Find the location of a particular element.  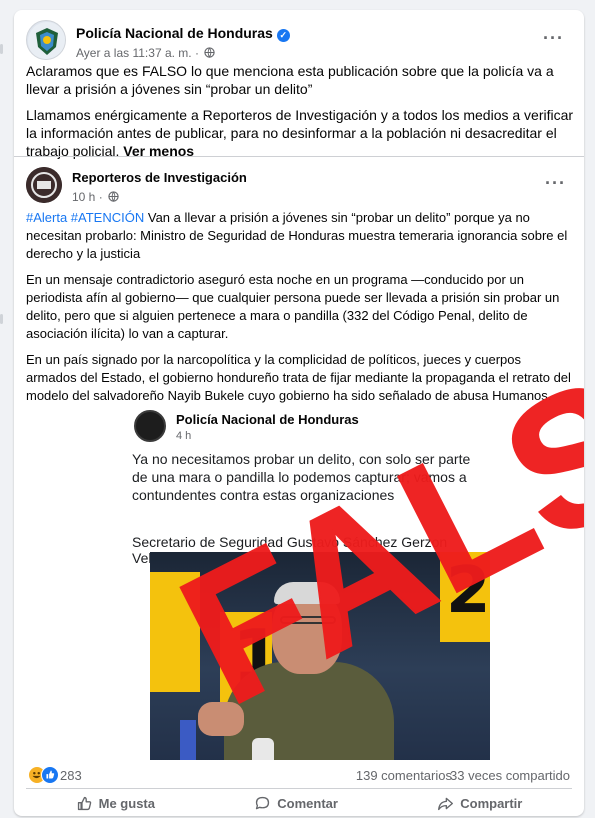

comments-count: 139 comentarios is located at coordinates (404, 775).